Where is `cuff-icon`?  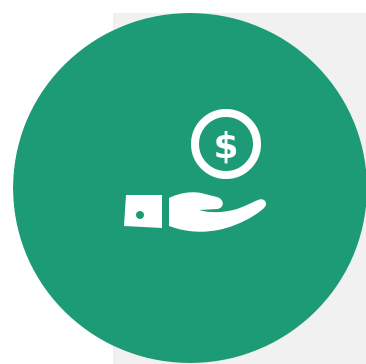
cuff-icon is located at coordinates (143, 211).